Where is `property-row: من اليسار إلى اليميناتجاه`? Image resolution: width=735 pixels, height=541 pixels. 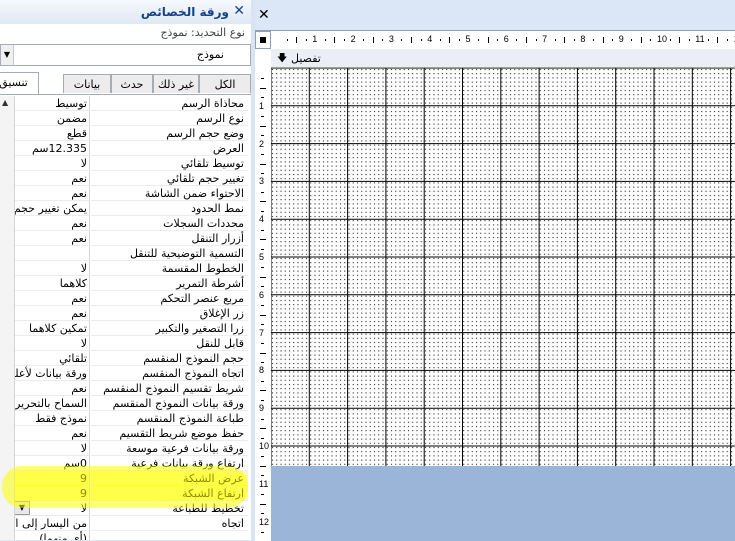 property-row: من اليسار إلى اليميناتجاه is located at coordinates (125, 523).